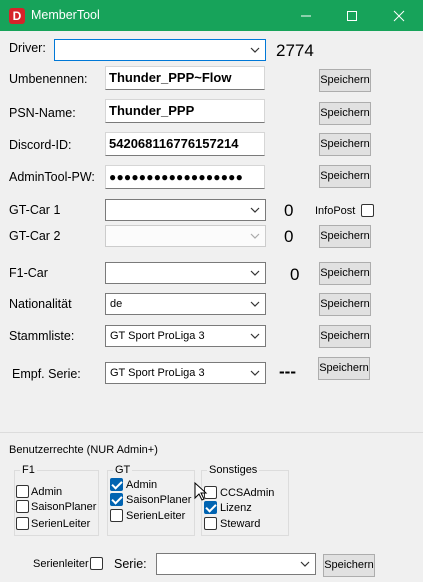 The height and width of the screenshot is (582, 423). I want to click on gt-serienleiter-checkbox, so click(116, 515).